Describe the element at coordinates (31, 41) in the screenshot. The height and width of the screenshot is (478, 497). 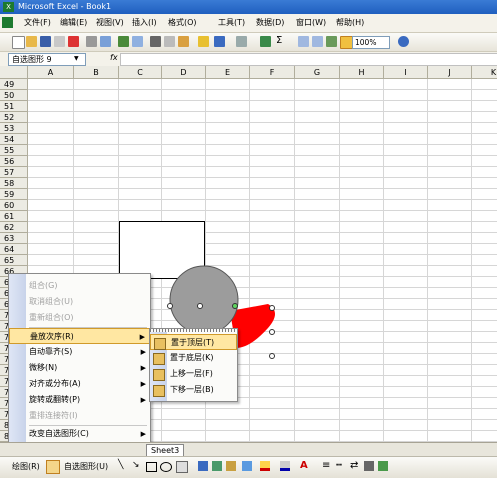
I see `open-icon` at that location.